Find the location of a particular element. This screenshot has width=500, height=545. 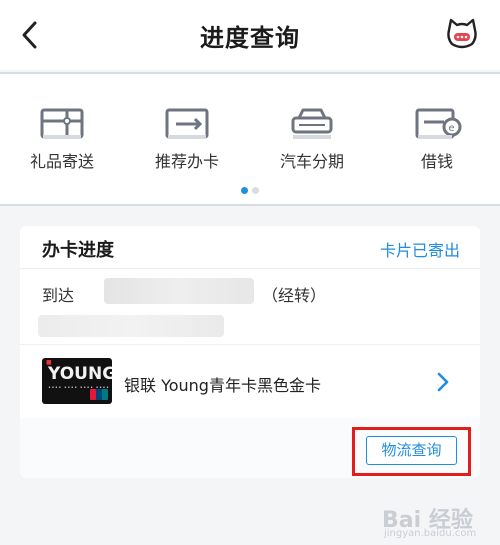

service-label: 汽车分期 is located at coordinates (311, 161).